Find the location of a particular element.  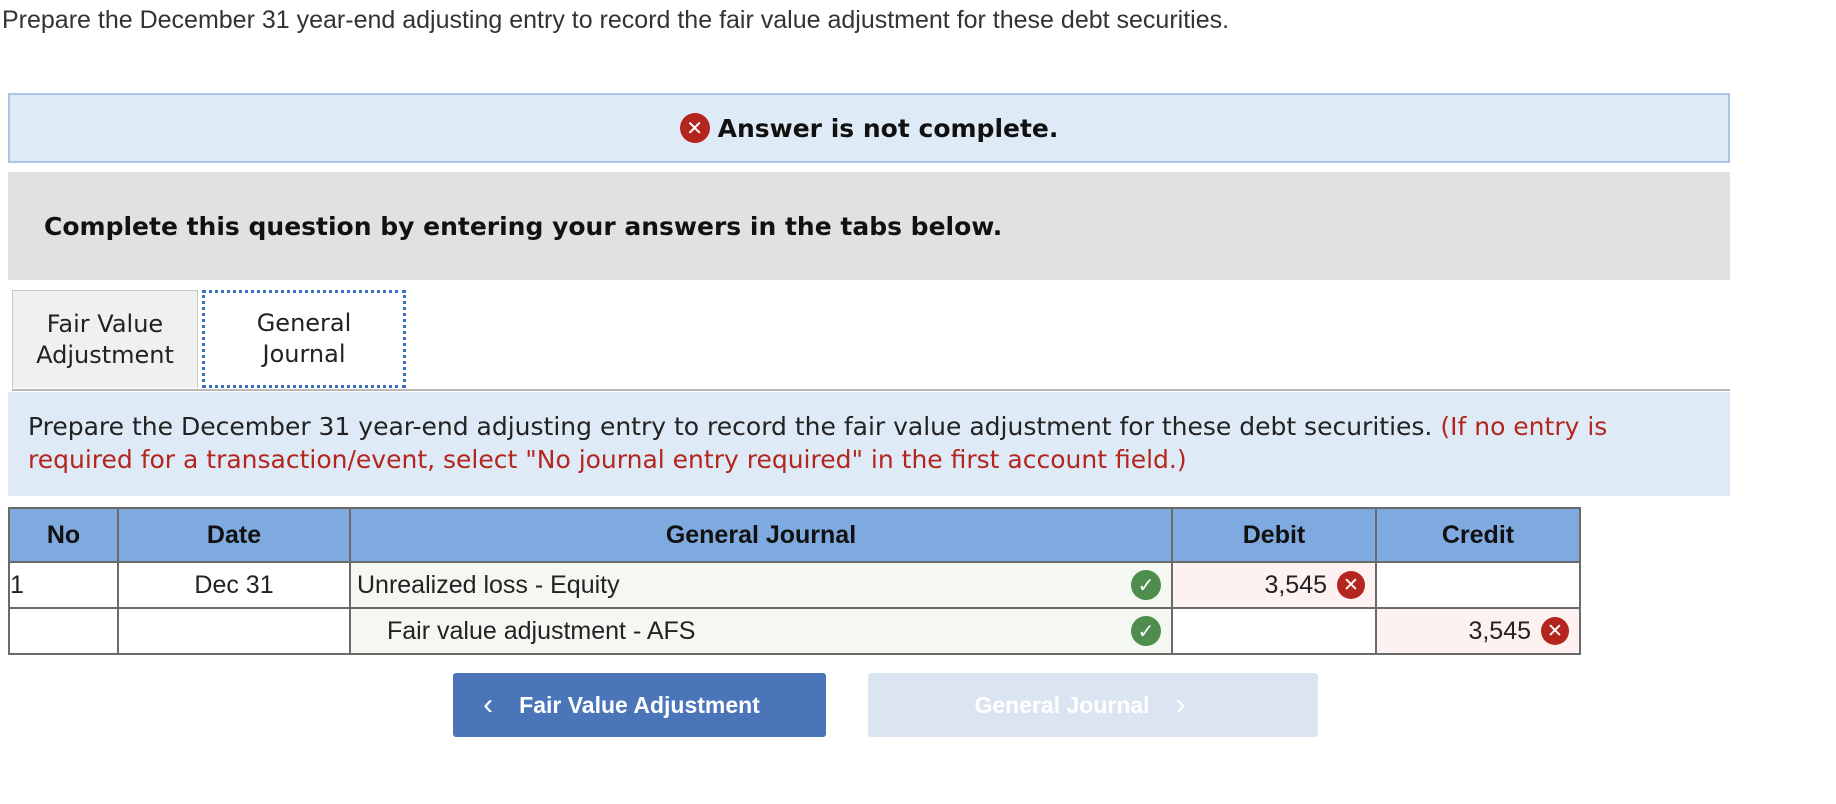

chevron-right-icon: › is located at coordinates (1180, 704).